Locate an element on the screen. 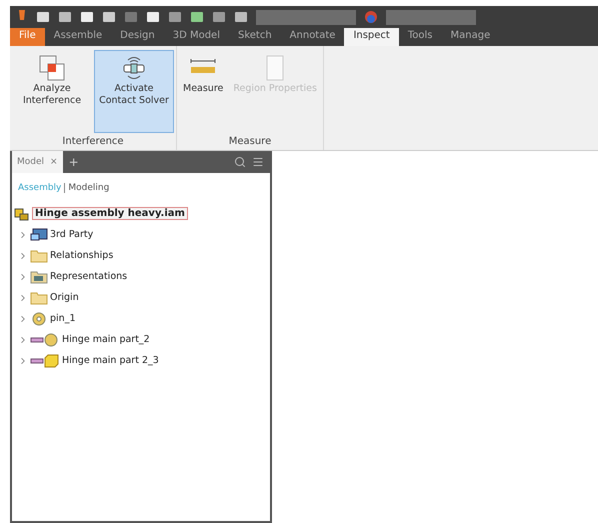 This screenshot has height=523, width=598. overlap-squares-icon is located at coordinates (52, 68).